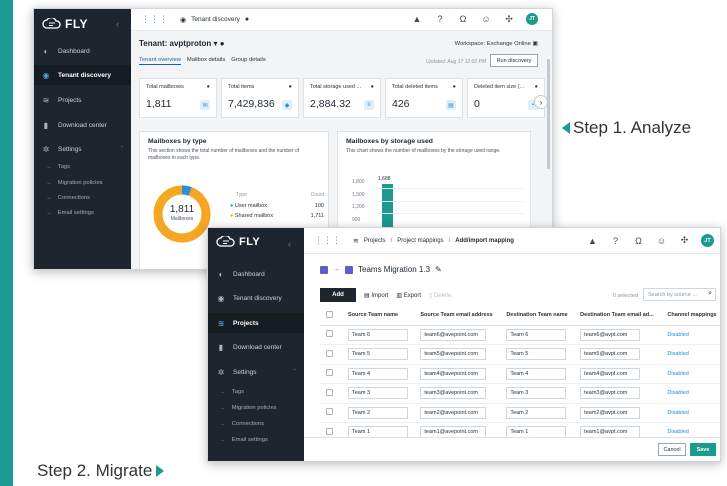 Image resolution: width=727 pixels, height=486 pixels. What do you see at coordinates (408, 295) in the screenshot?
I see `export-button: ▥ Export` at bounding box center [408, 295].